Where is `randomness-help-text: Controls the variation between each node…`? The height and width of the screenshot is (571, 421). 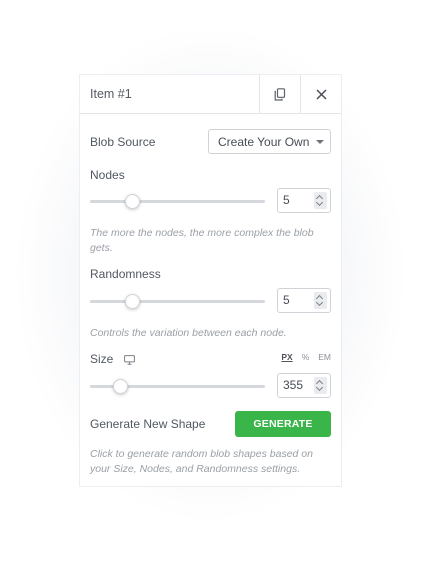
randomness-help-text: Controls the variation between each node… is located at coordinates (188, 333).